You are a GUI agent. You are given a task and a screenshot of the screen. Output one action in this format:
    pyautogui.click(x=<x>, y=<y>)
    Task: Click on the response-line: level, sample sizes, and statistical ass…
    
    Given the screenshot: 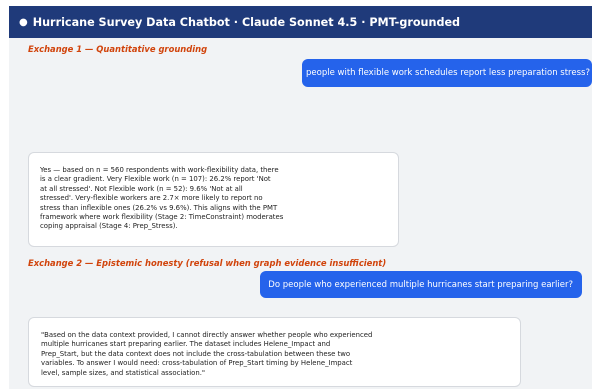 What is the action you would take?
    pyautogui.click(x=123, y=372)
    